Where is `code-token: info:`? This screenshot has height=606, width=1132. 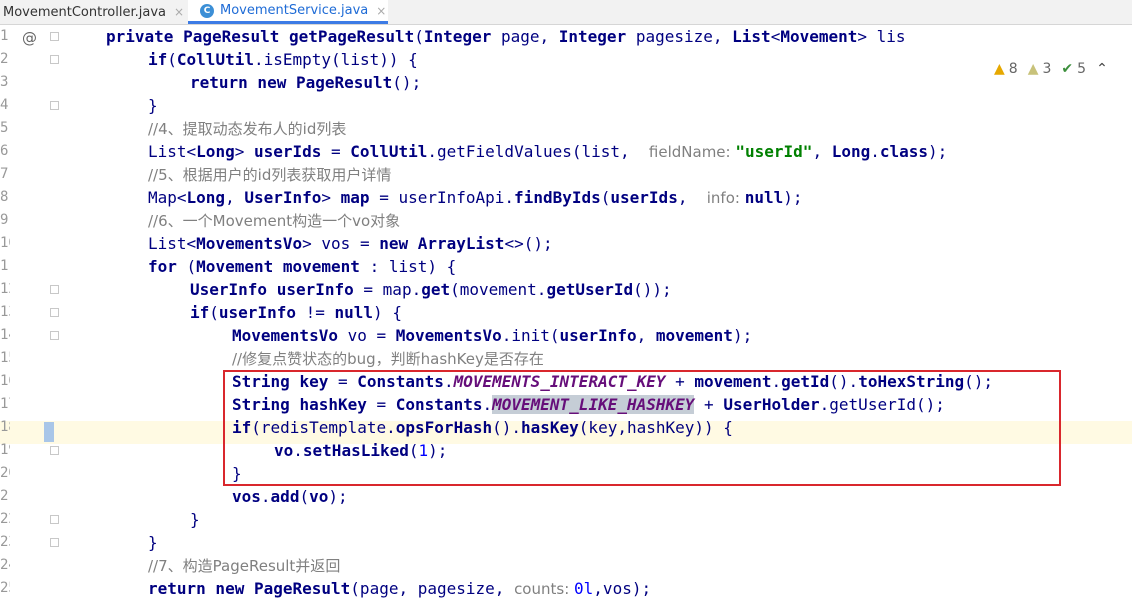
code-token: info: is located at coordinates (725, 198).